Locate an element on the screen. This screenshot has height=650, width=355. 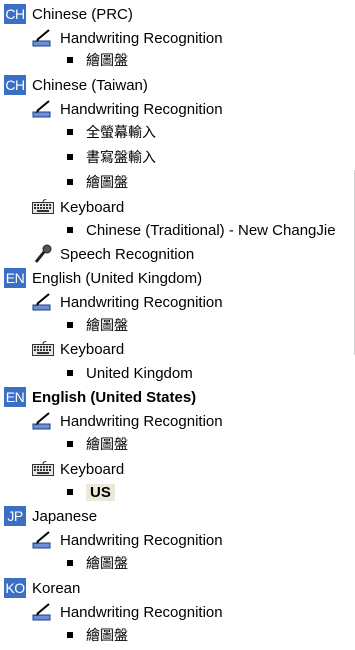
tree-language-korean: KO Korean is located at coordinates (42, 588).